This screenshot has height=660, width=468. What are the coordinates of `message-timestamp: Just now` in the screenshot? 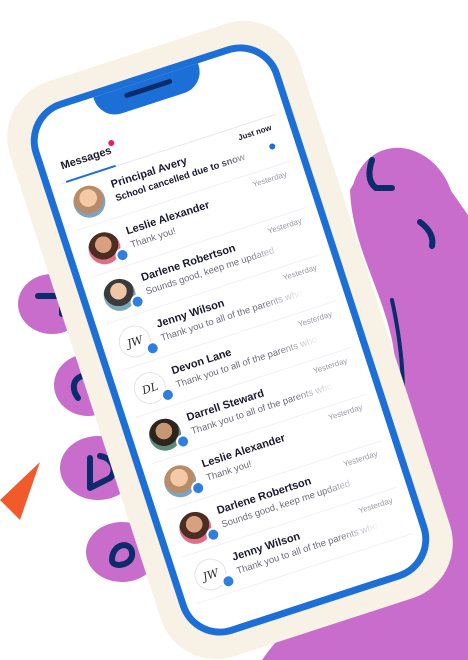 It's located at (254, 133).